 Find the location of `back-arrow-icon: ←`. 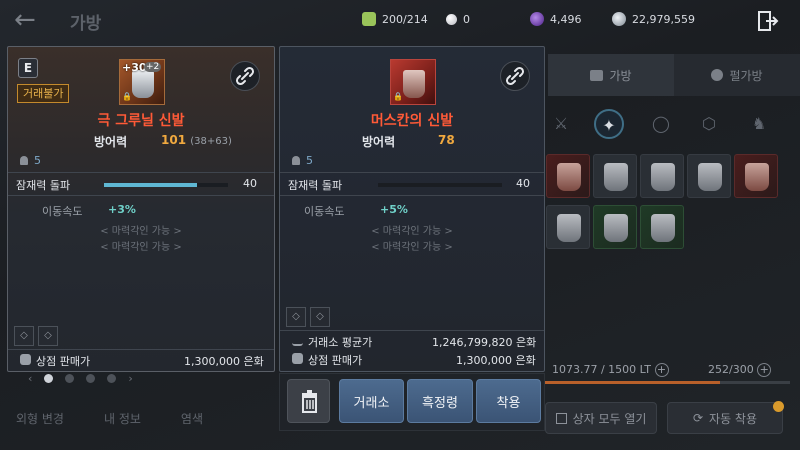

back-arrow-icon: ← is located at coordinates (25, 20).